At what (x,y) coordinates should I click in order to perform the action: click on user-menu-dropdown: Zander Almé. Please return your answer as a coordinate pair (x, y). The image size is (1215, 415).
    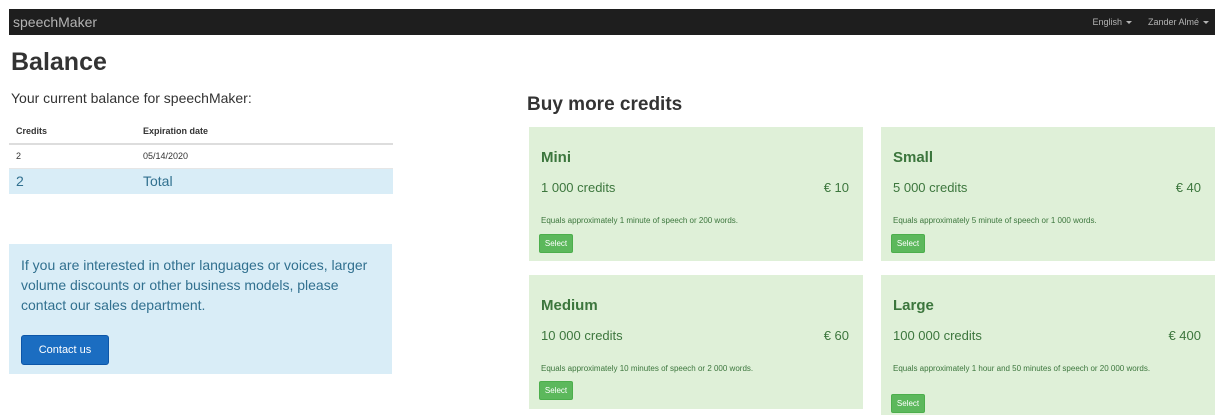
    Looking at the image, I should click on (1178, 22).